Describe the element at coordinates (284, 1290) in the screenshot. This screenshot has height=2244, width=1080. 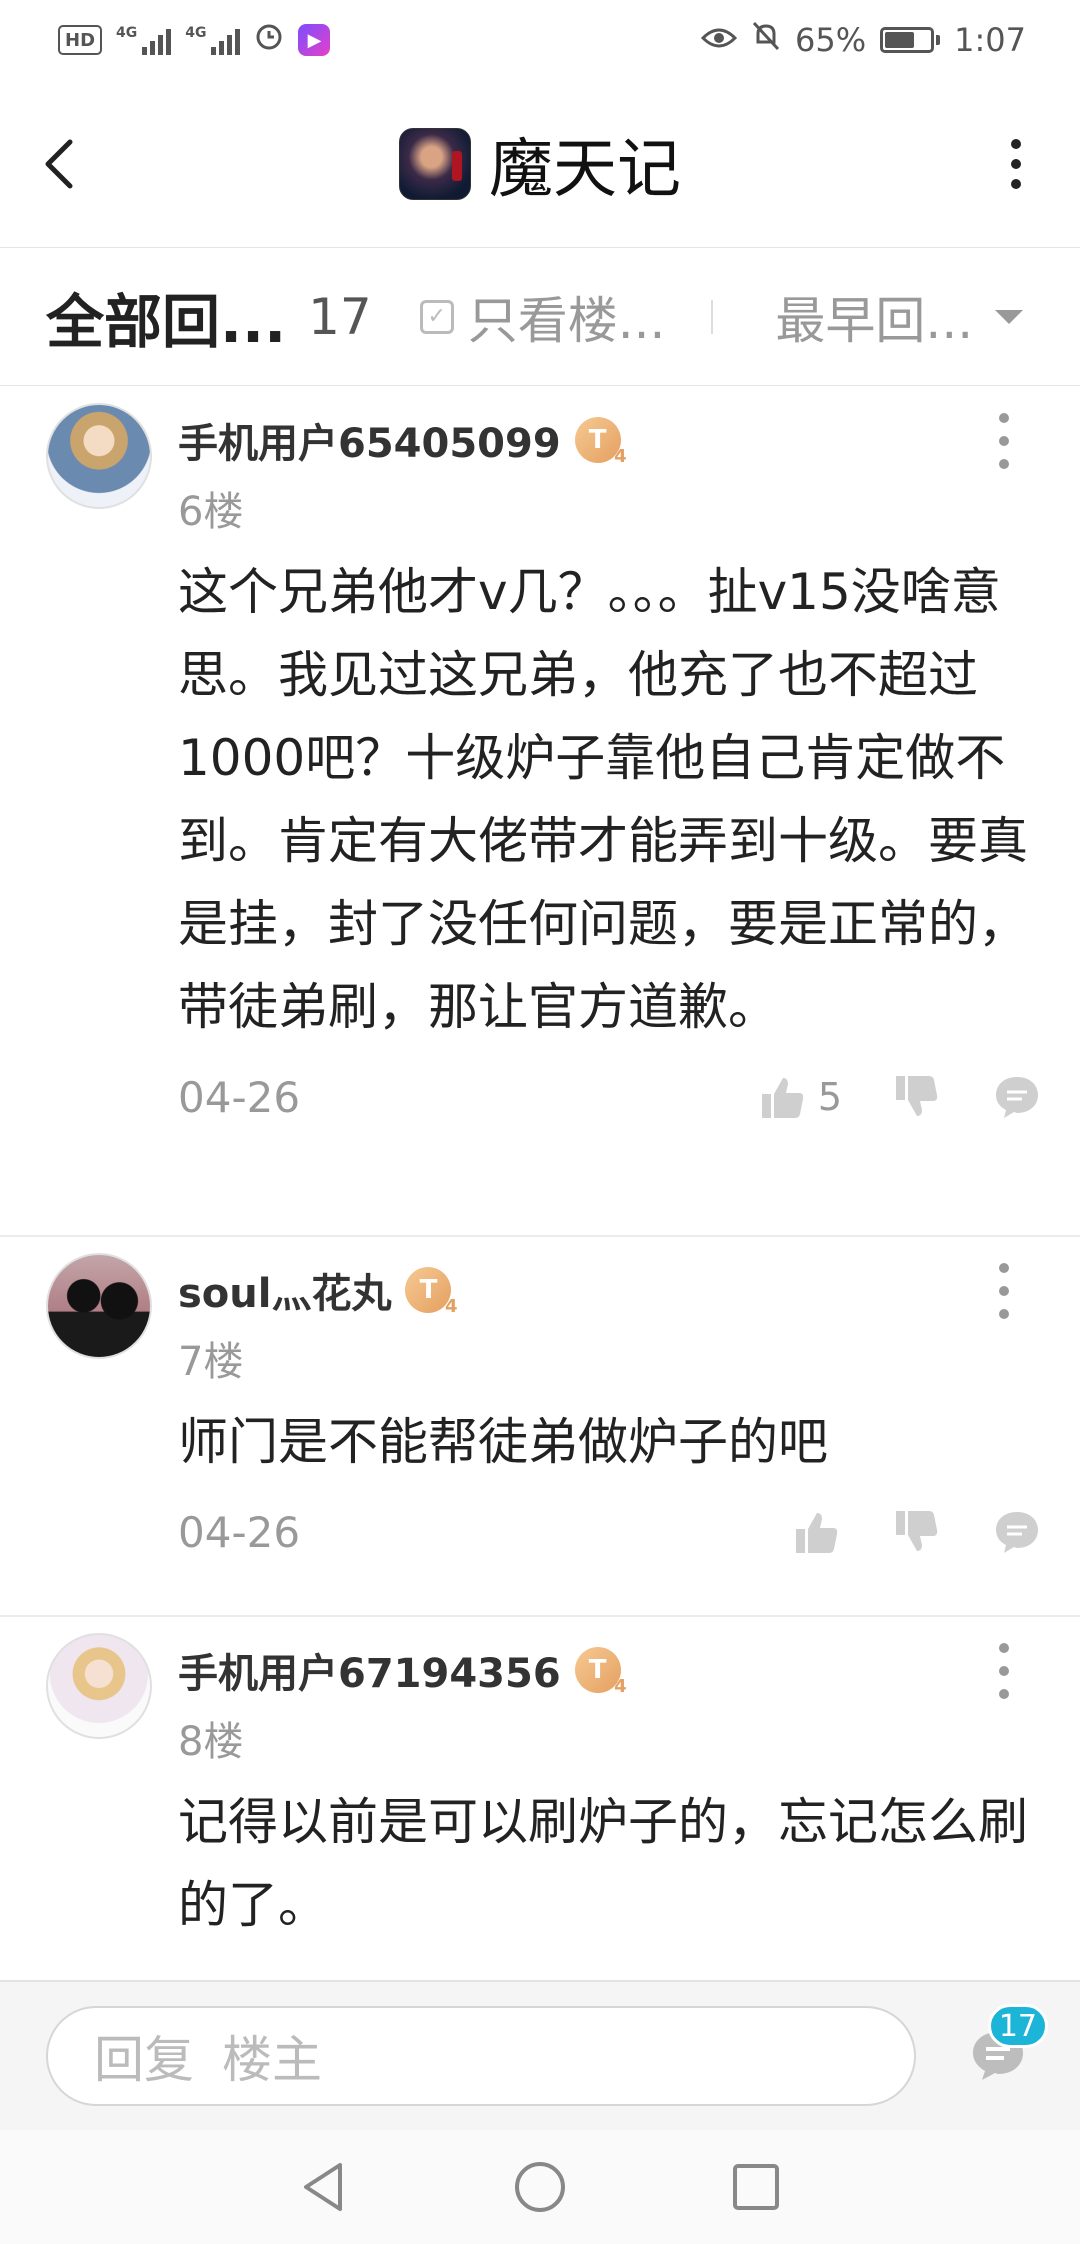
I see `username: soul灬花丸` at that location.